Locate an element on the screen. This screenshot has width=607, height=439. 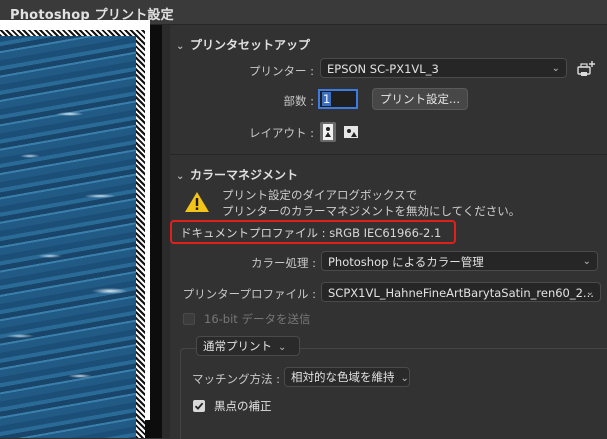
section-printer-setup-title: プリンタセットアップ is located at coordinates (250, 45).